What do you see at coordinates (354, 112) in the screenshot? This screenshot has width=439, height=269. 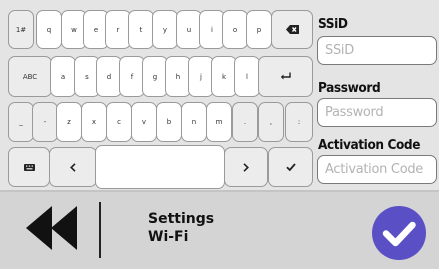 I see `password-placeholder: Password` at bounding box center [354, 112].